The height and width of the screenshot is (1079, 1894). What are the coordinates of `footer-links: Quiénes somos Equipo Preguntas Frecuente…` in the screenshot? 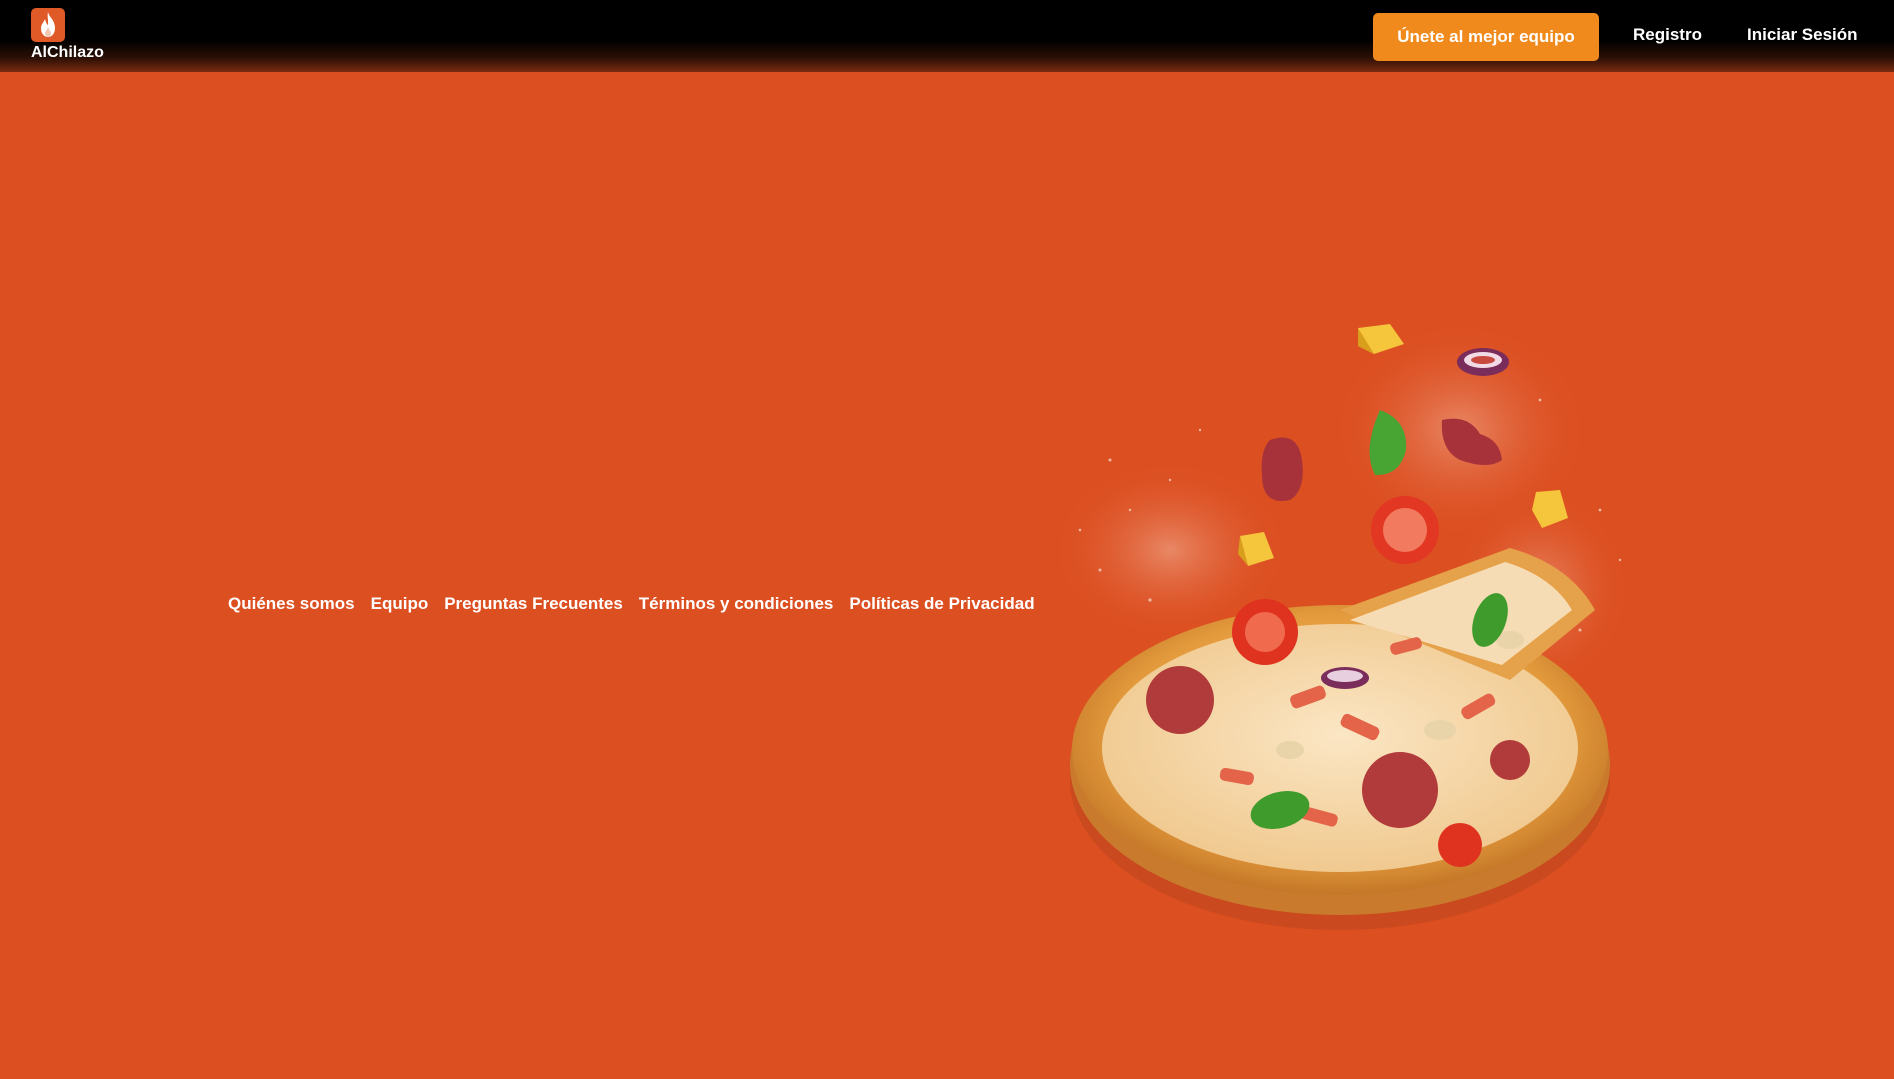 It's located at (631, 604).